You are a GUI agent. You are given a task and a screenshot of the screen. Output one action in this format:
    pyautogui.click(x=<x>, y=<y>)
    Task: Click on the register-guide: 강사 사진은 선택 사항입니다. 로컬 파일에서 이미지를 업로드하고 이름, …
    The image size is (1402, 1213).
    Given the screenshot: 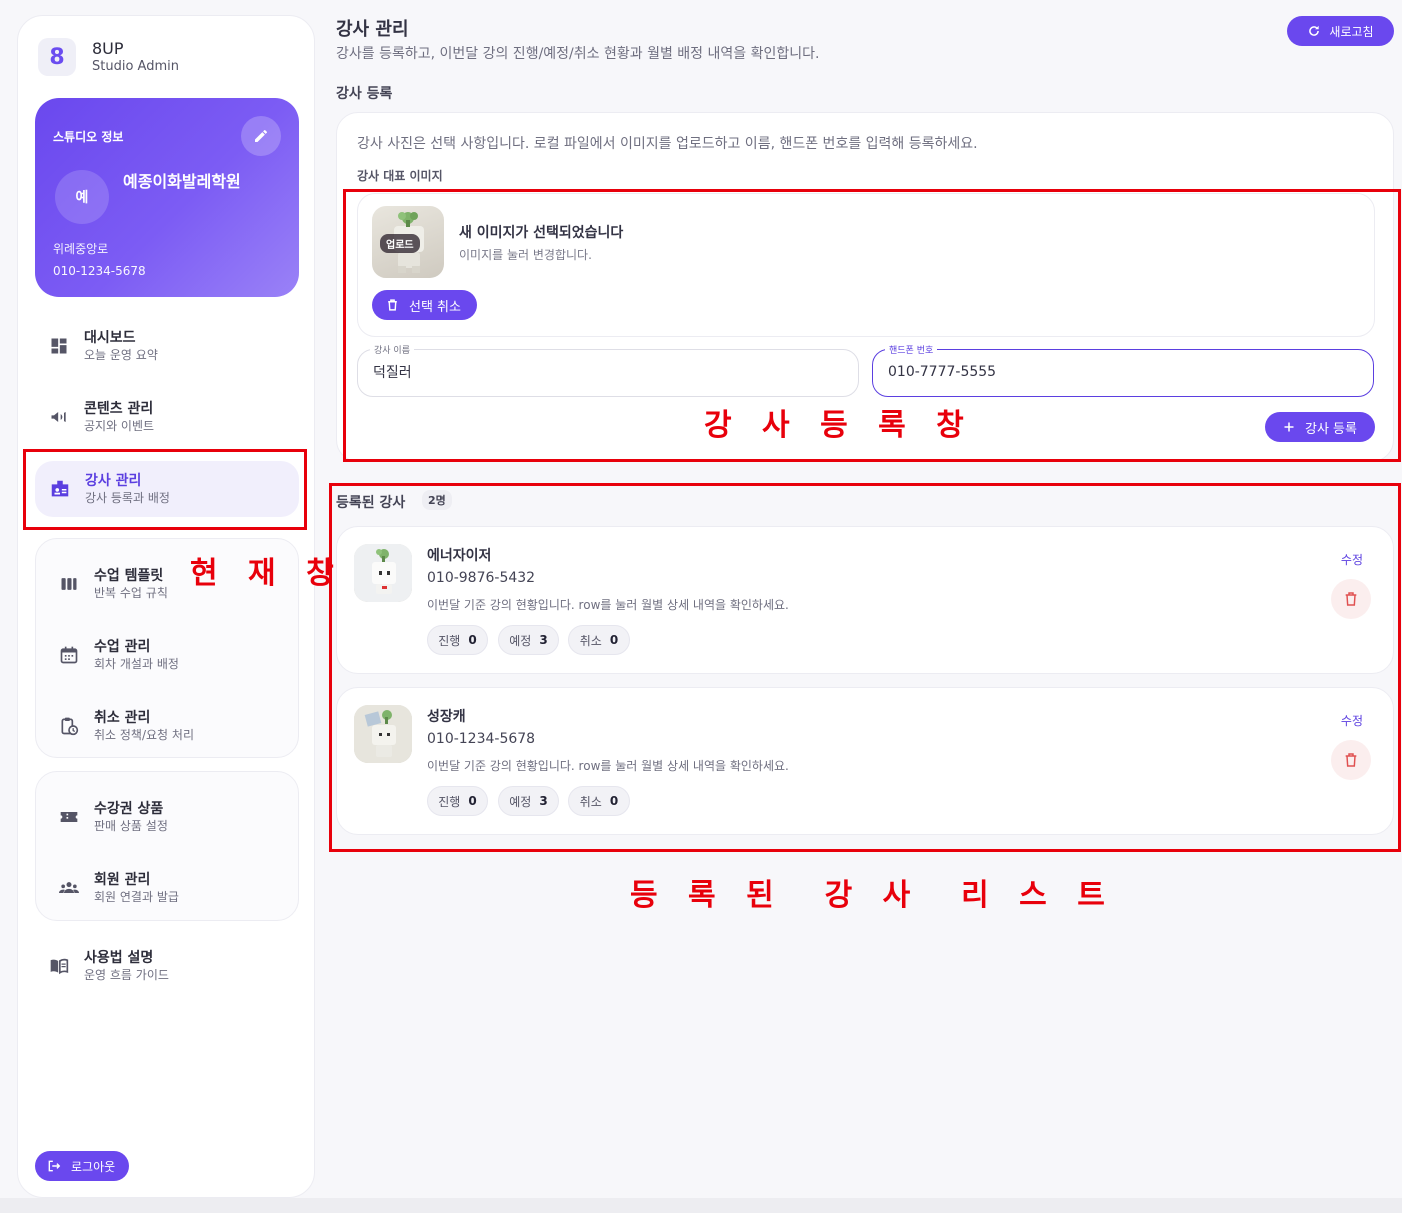 What is the action you would take?
    pyautogui.click(x=667, y=144)
    